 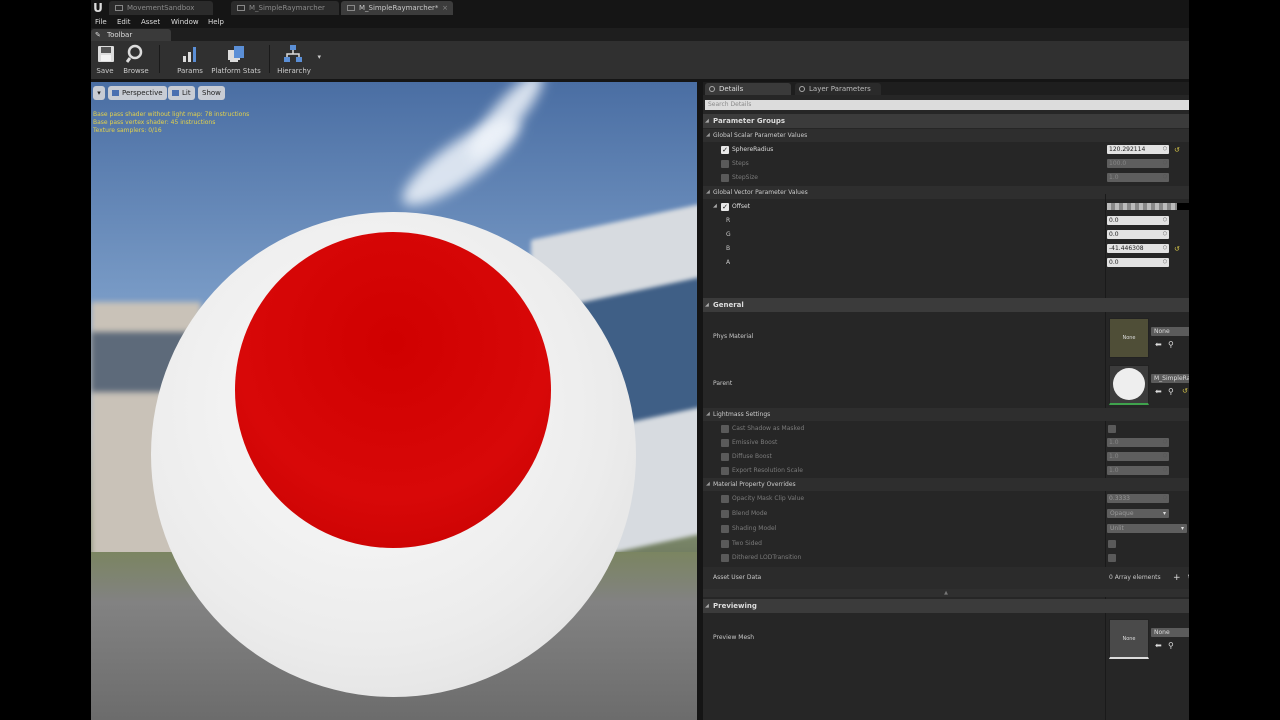 What do you see at coordinates (1112, 544) in the screenshot?
I see `two-sided-checkbox` at bounding box center [1112, 544].